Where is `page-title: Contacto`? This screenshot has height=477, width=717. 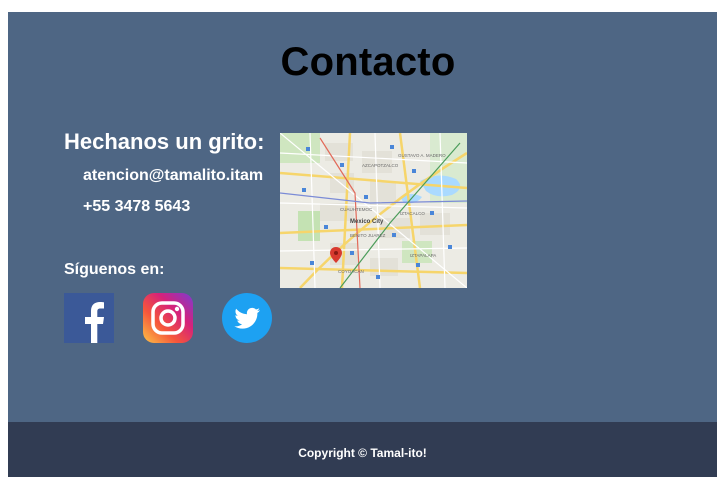 page-title: Contacto is located at coordinates (368, 62).